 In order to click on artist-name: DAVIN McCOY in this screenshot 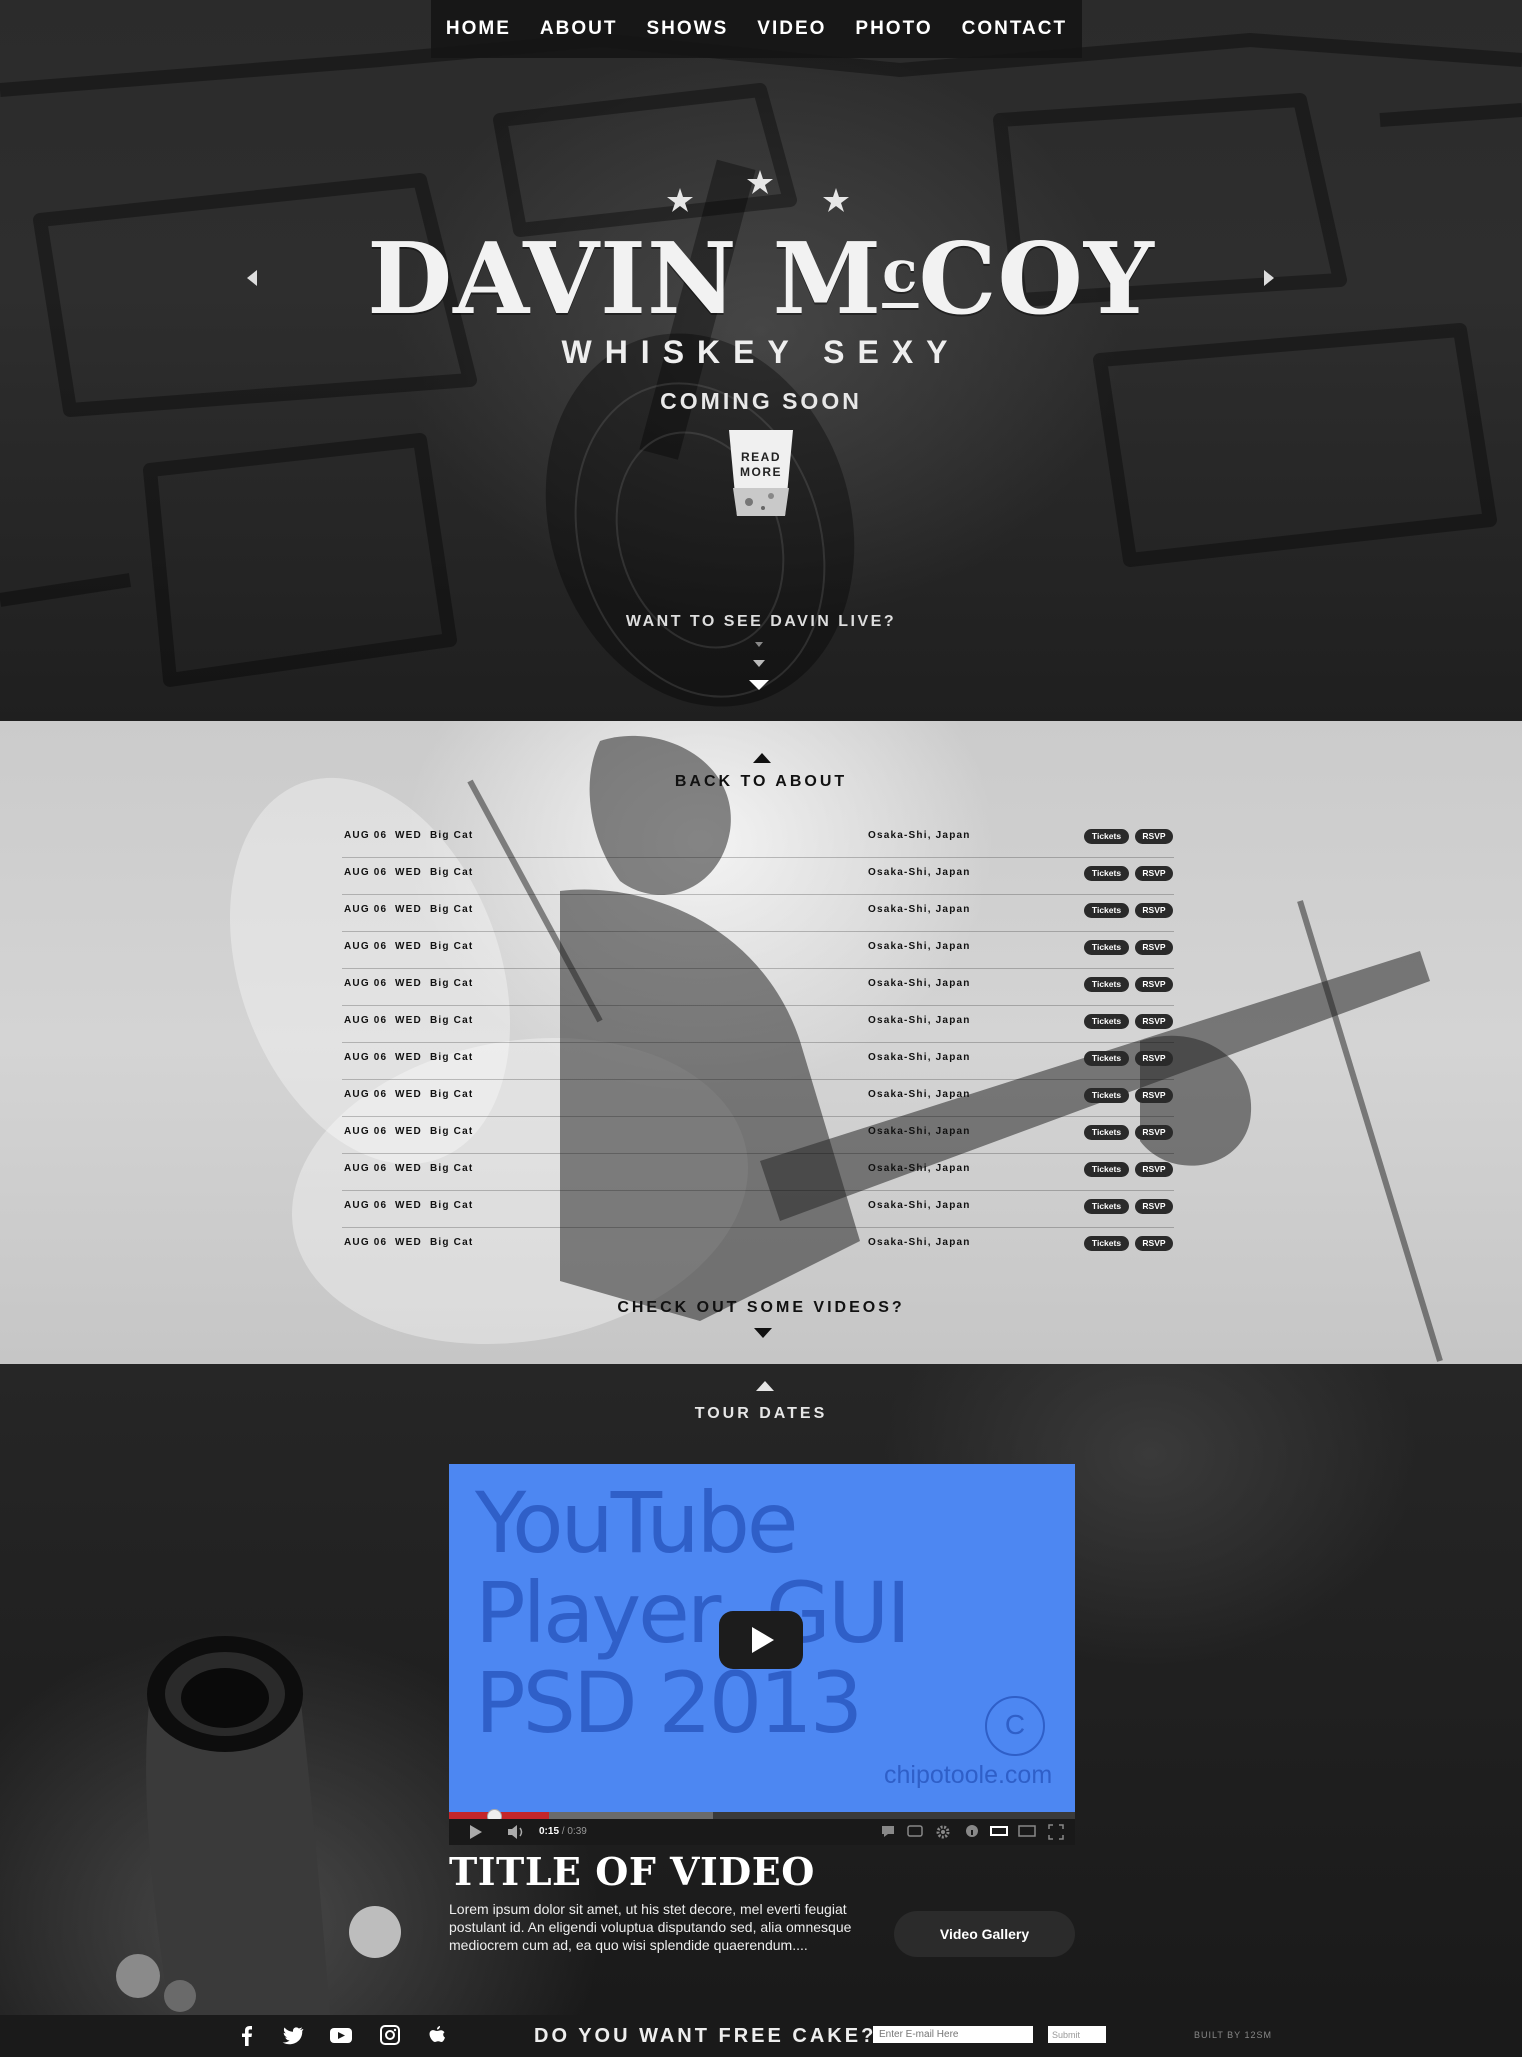, I will do `click(761, 279)`.